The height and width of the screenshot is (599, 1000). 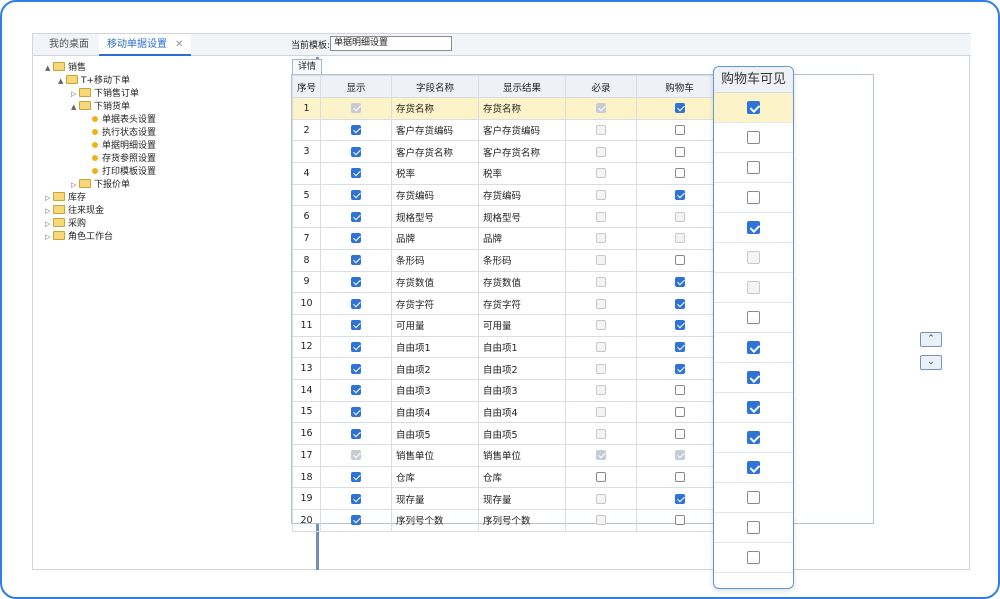 I want to click on col-header-required: 必录, so click(x=601, y=86).